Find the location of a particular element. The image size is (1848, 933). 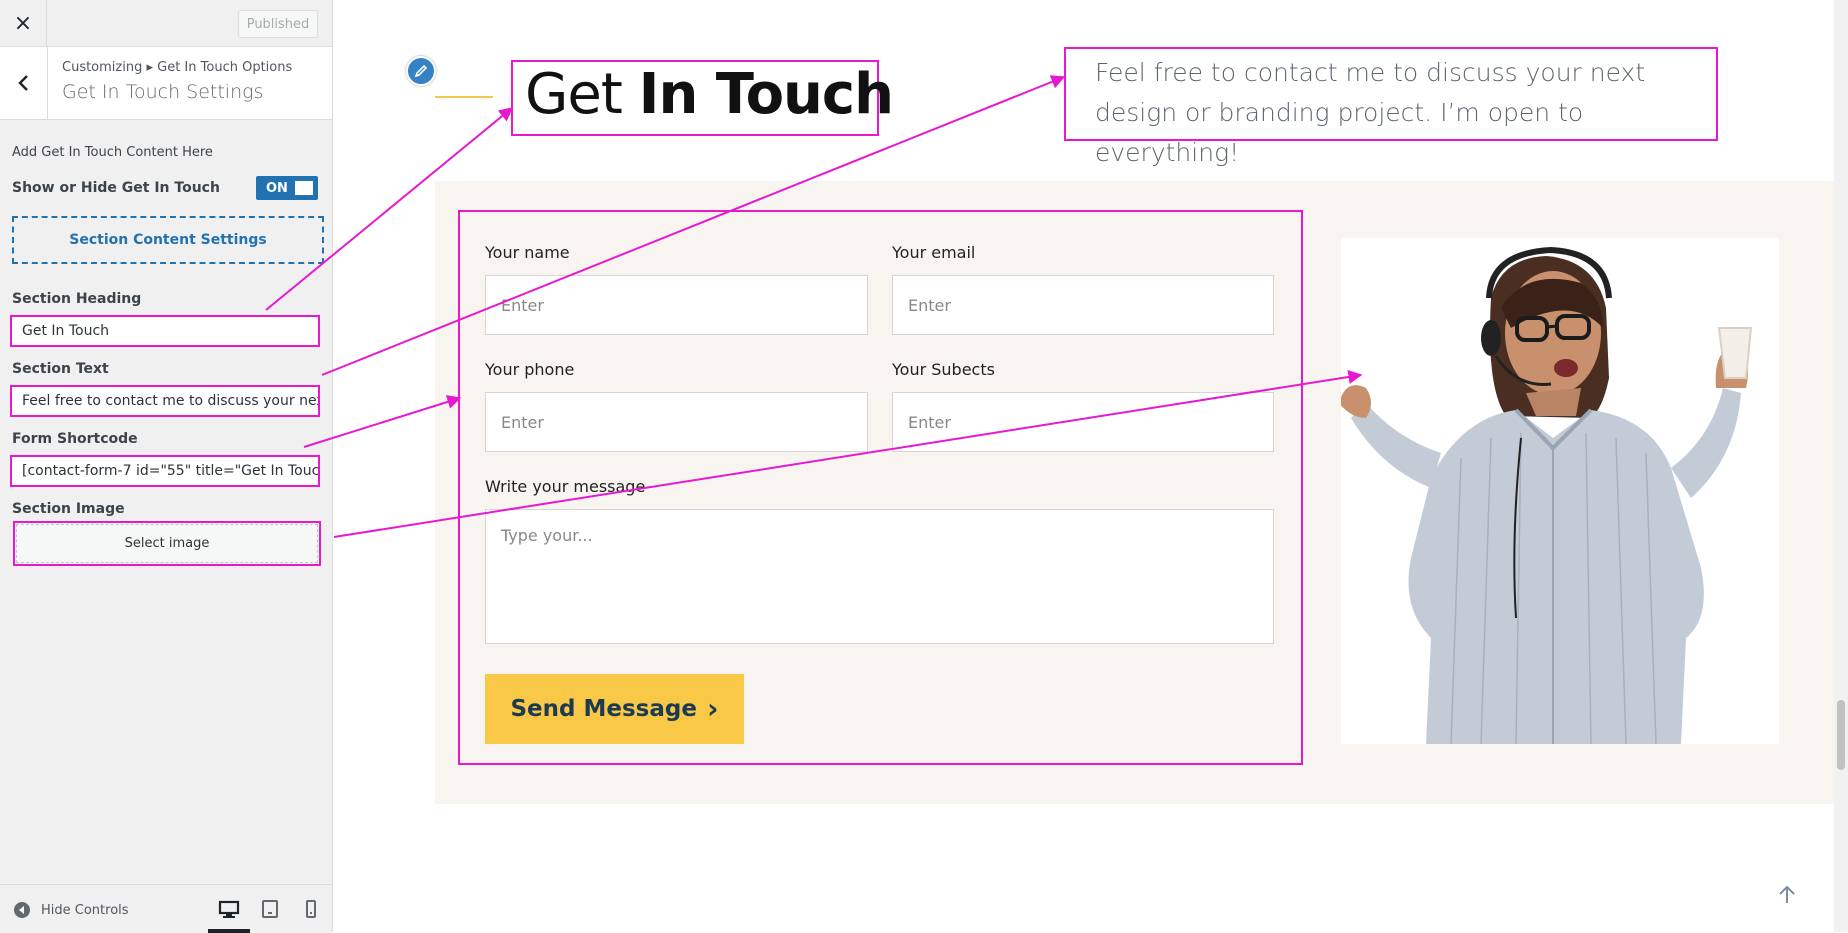

section-content-settings-button: Section Content Settings is located at coordinates (168, 240).